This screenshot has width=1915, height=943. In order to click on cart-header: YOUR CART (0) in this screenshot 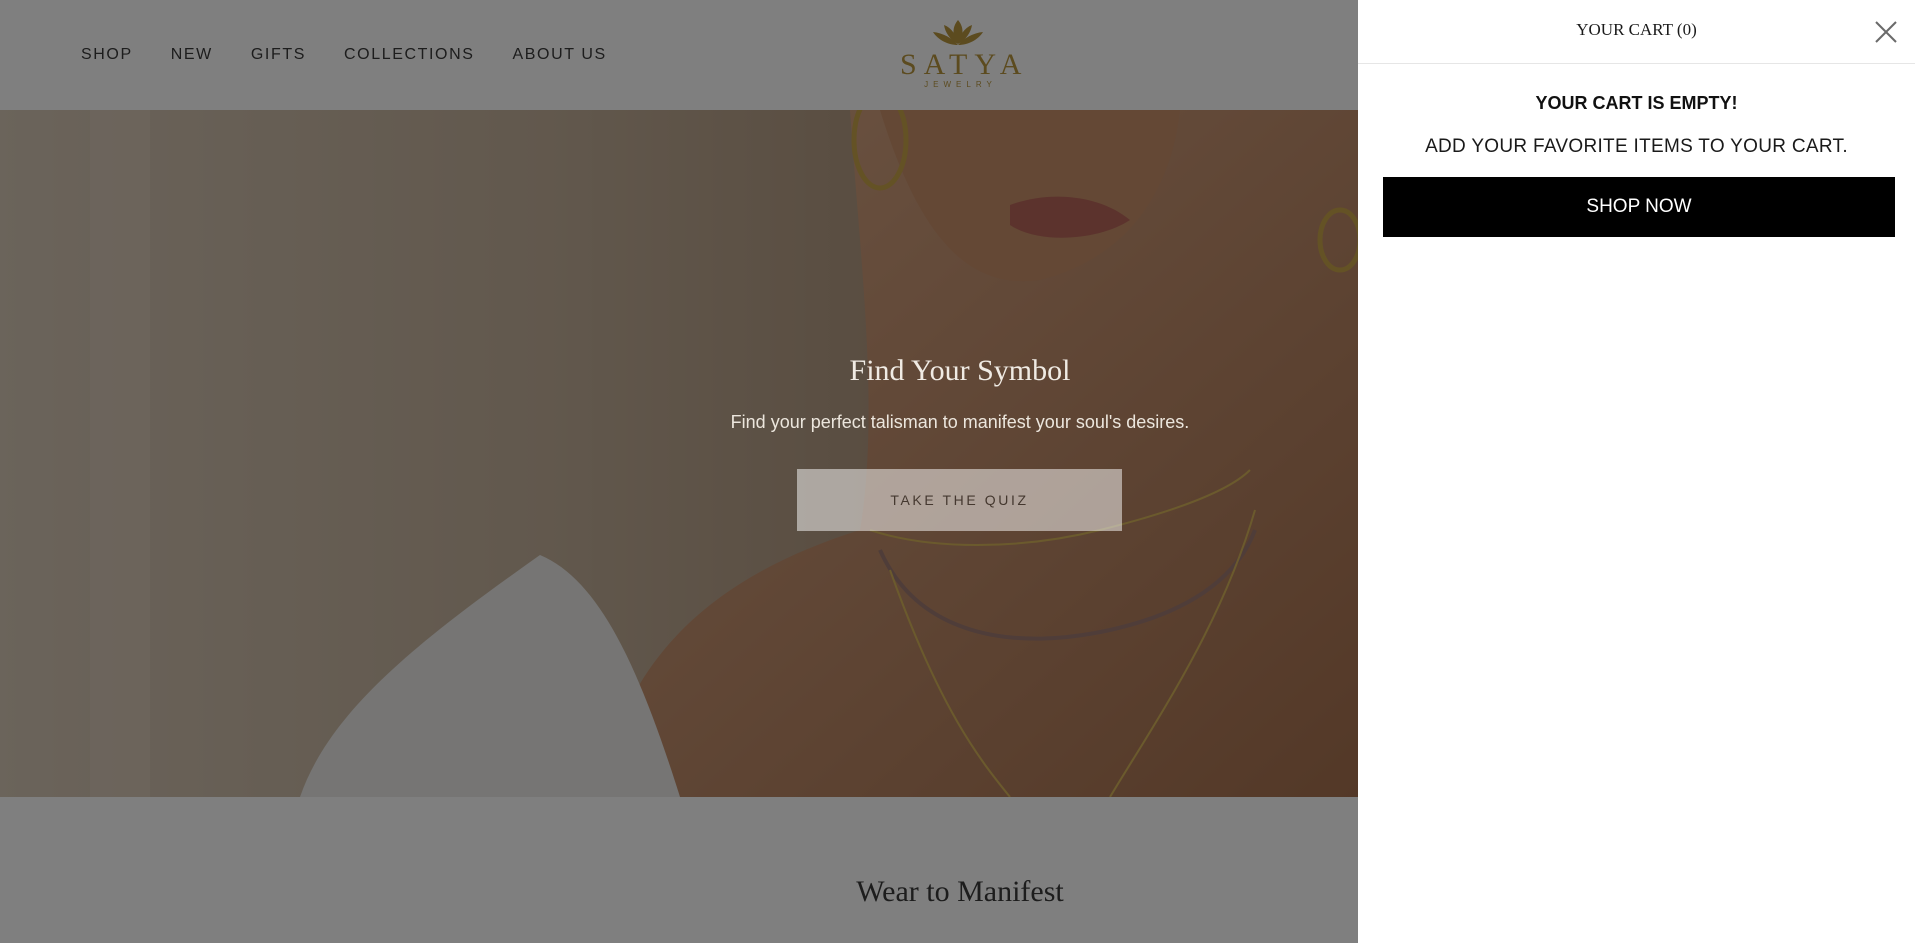, I will do `click(1636, 32)`.